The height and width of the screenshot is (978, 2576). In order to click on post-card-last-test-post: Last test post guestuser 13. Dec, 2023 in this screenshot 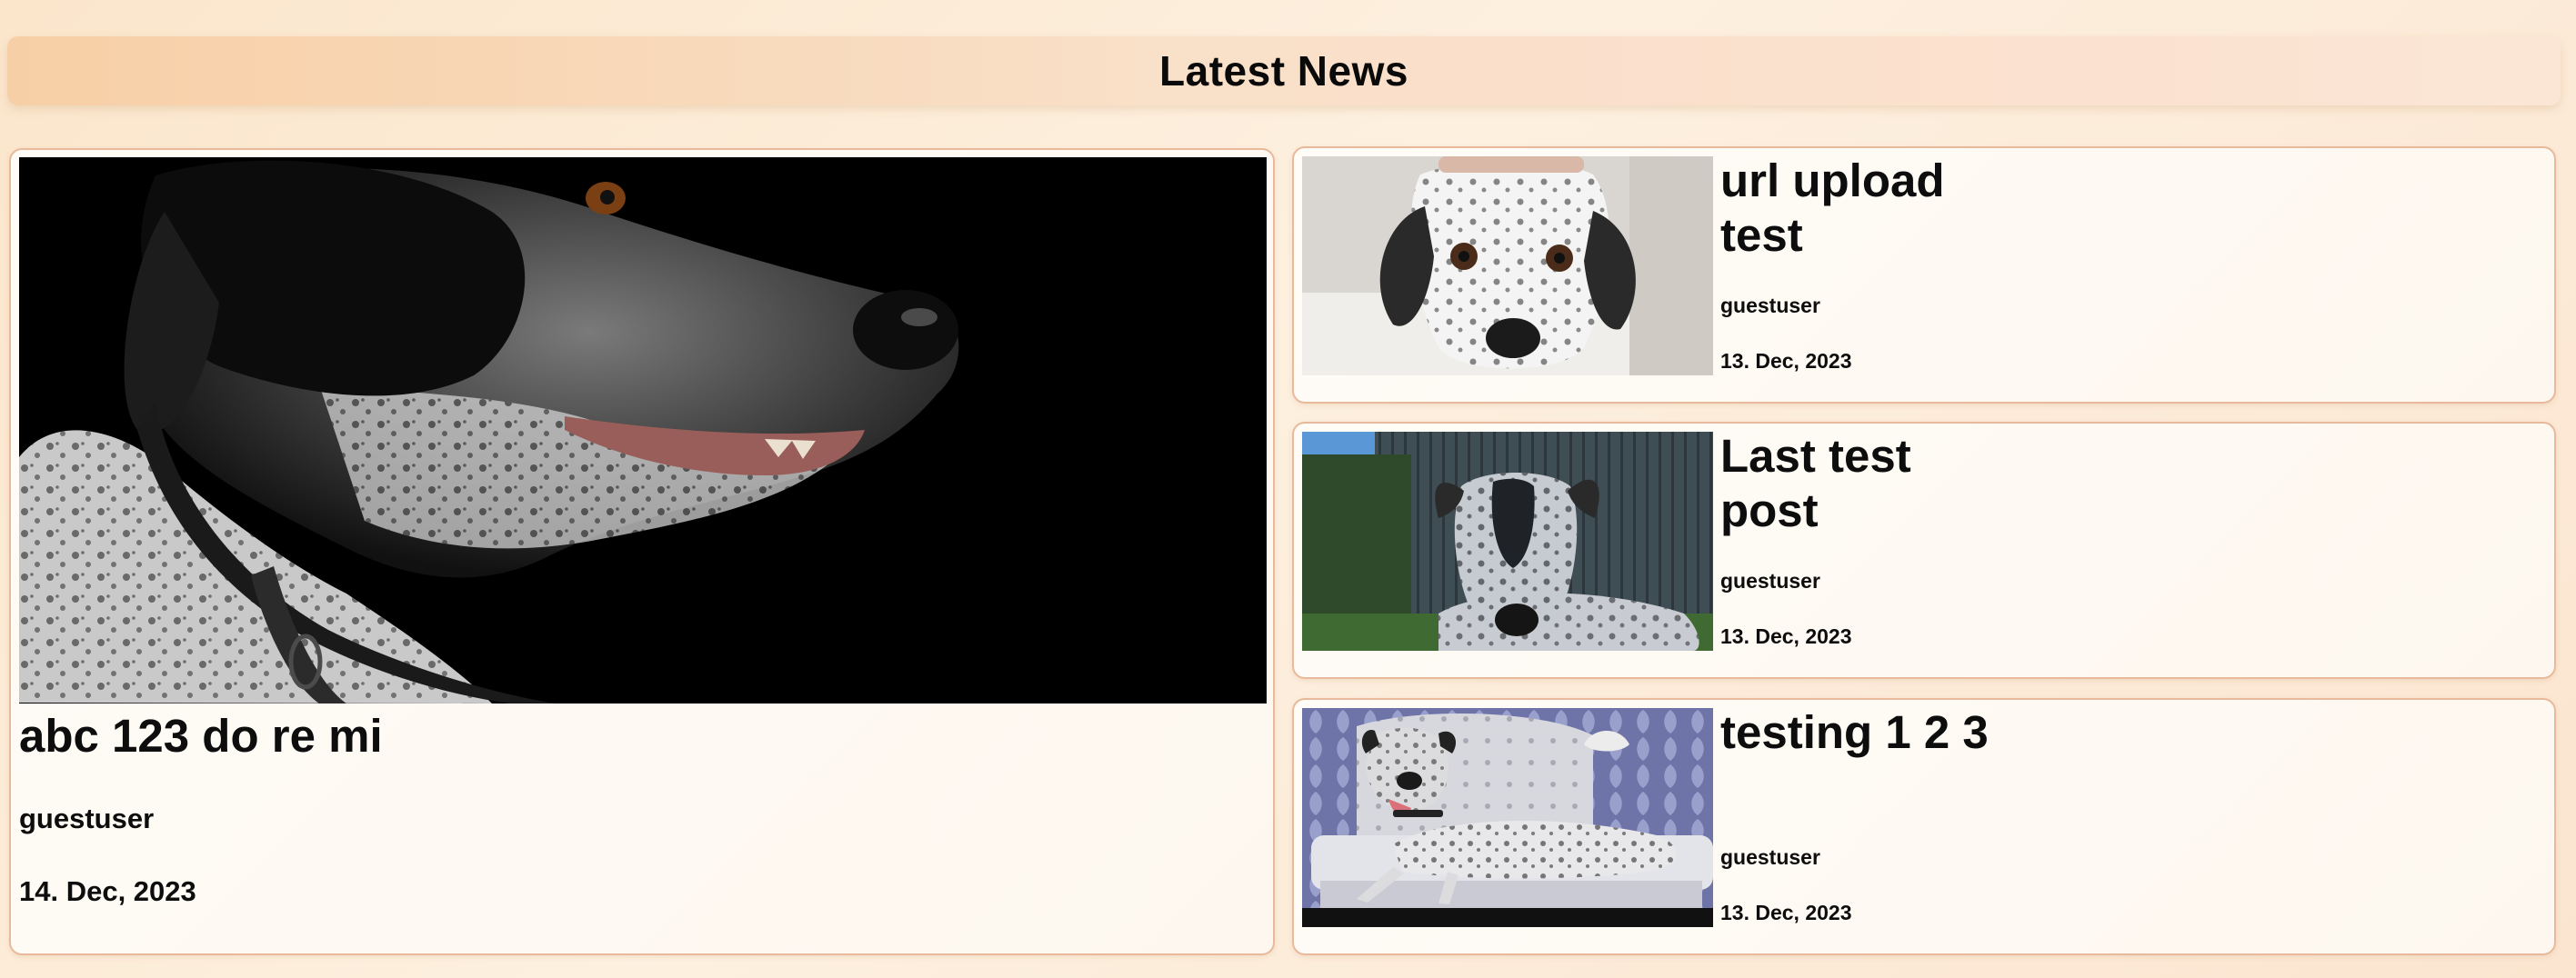, I will do `click(1924, 550)`.